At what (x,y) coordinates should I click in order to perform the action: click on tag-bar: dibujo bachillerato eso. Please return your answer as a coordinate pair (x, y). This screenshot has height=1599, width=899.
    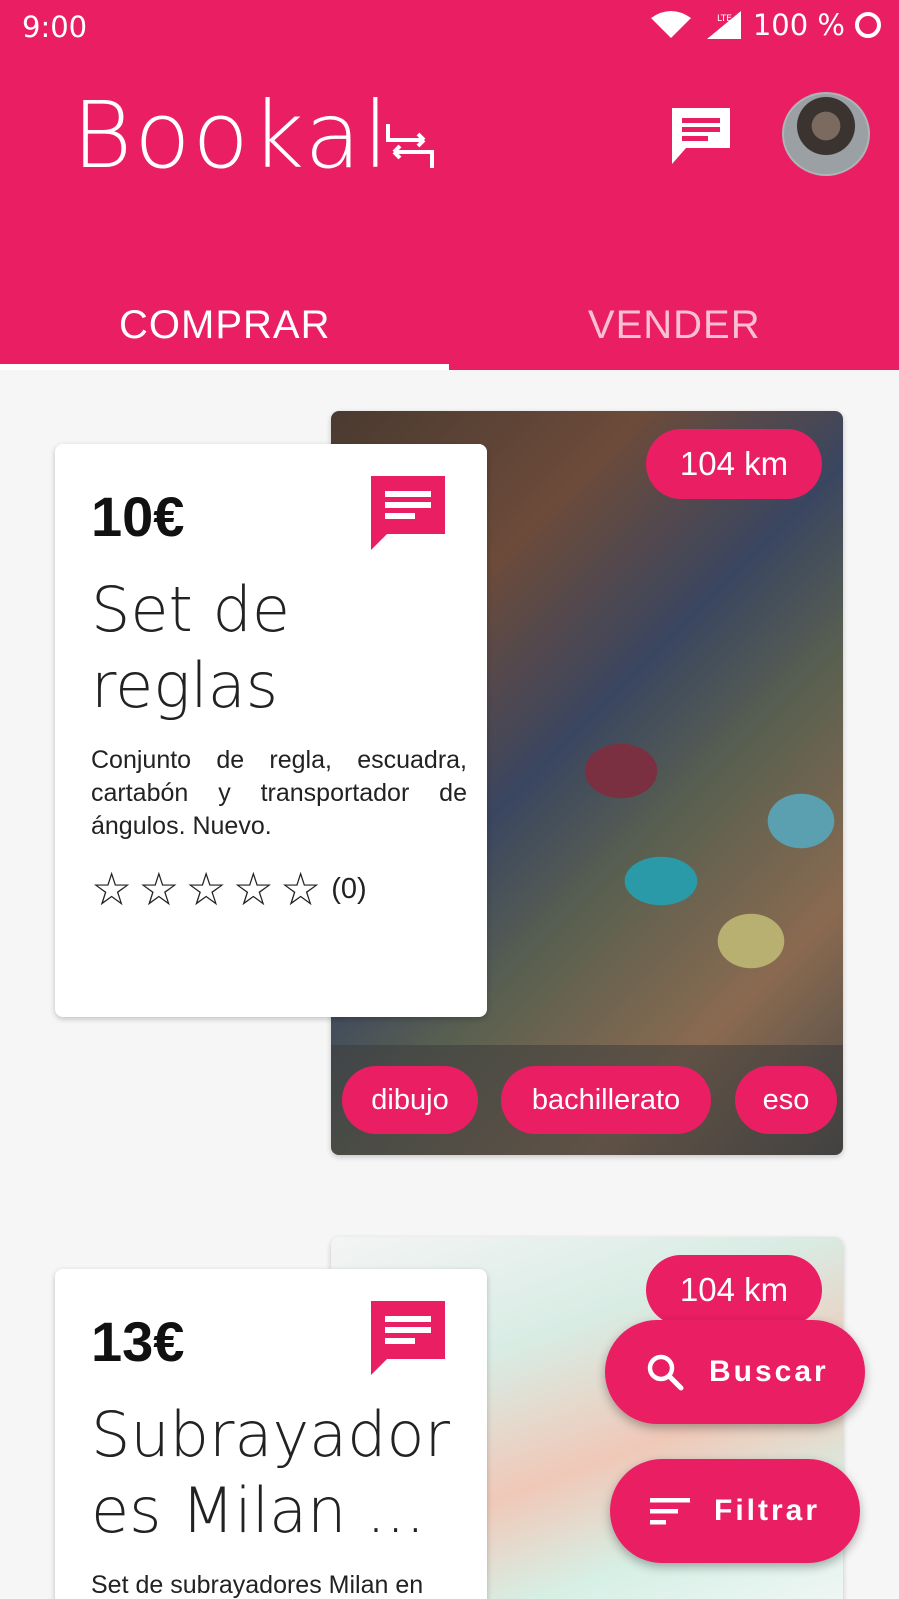
    Looking at the image, I should click on (587, 1100).